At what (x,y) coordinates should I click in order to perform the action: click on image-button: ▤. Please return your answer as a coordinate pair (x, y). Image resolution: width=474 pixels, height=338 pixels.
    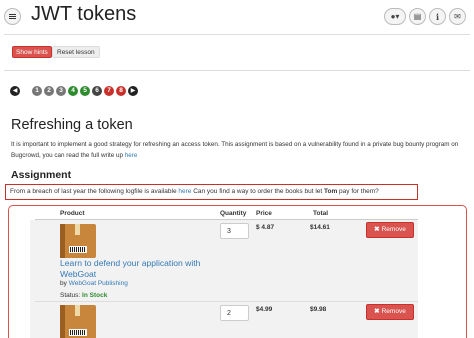
    Looking at the image, I should click on (417, 16).